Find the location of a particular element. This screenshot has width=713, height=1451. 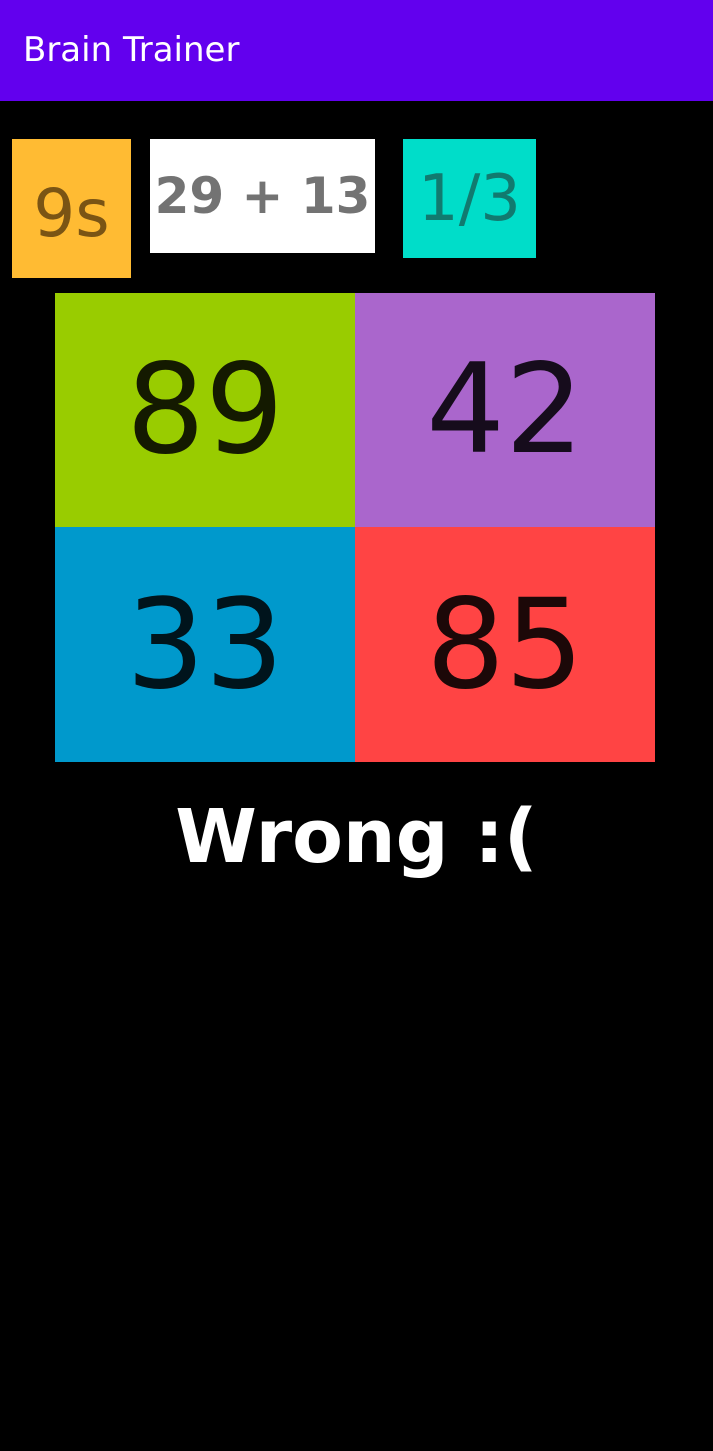

question-display: 29 + 13 is located at coordinates (262, 196).